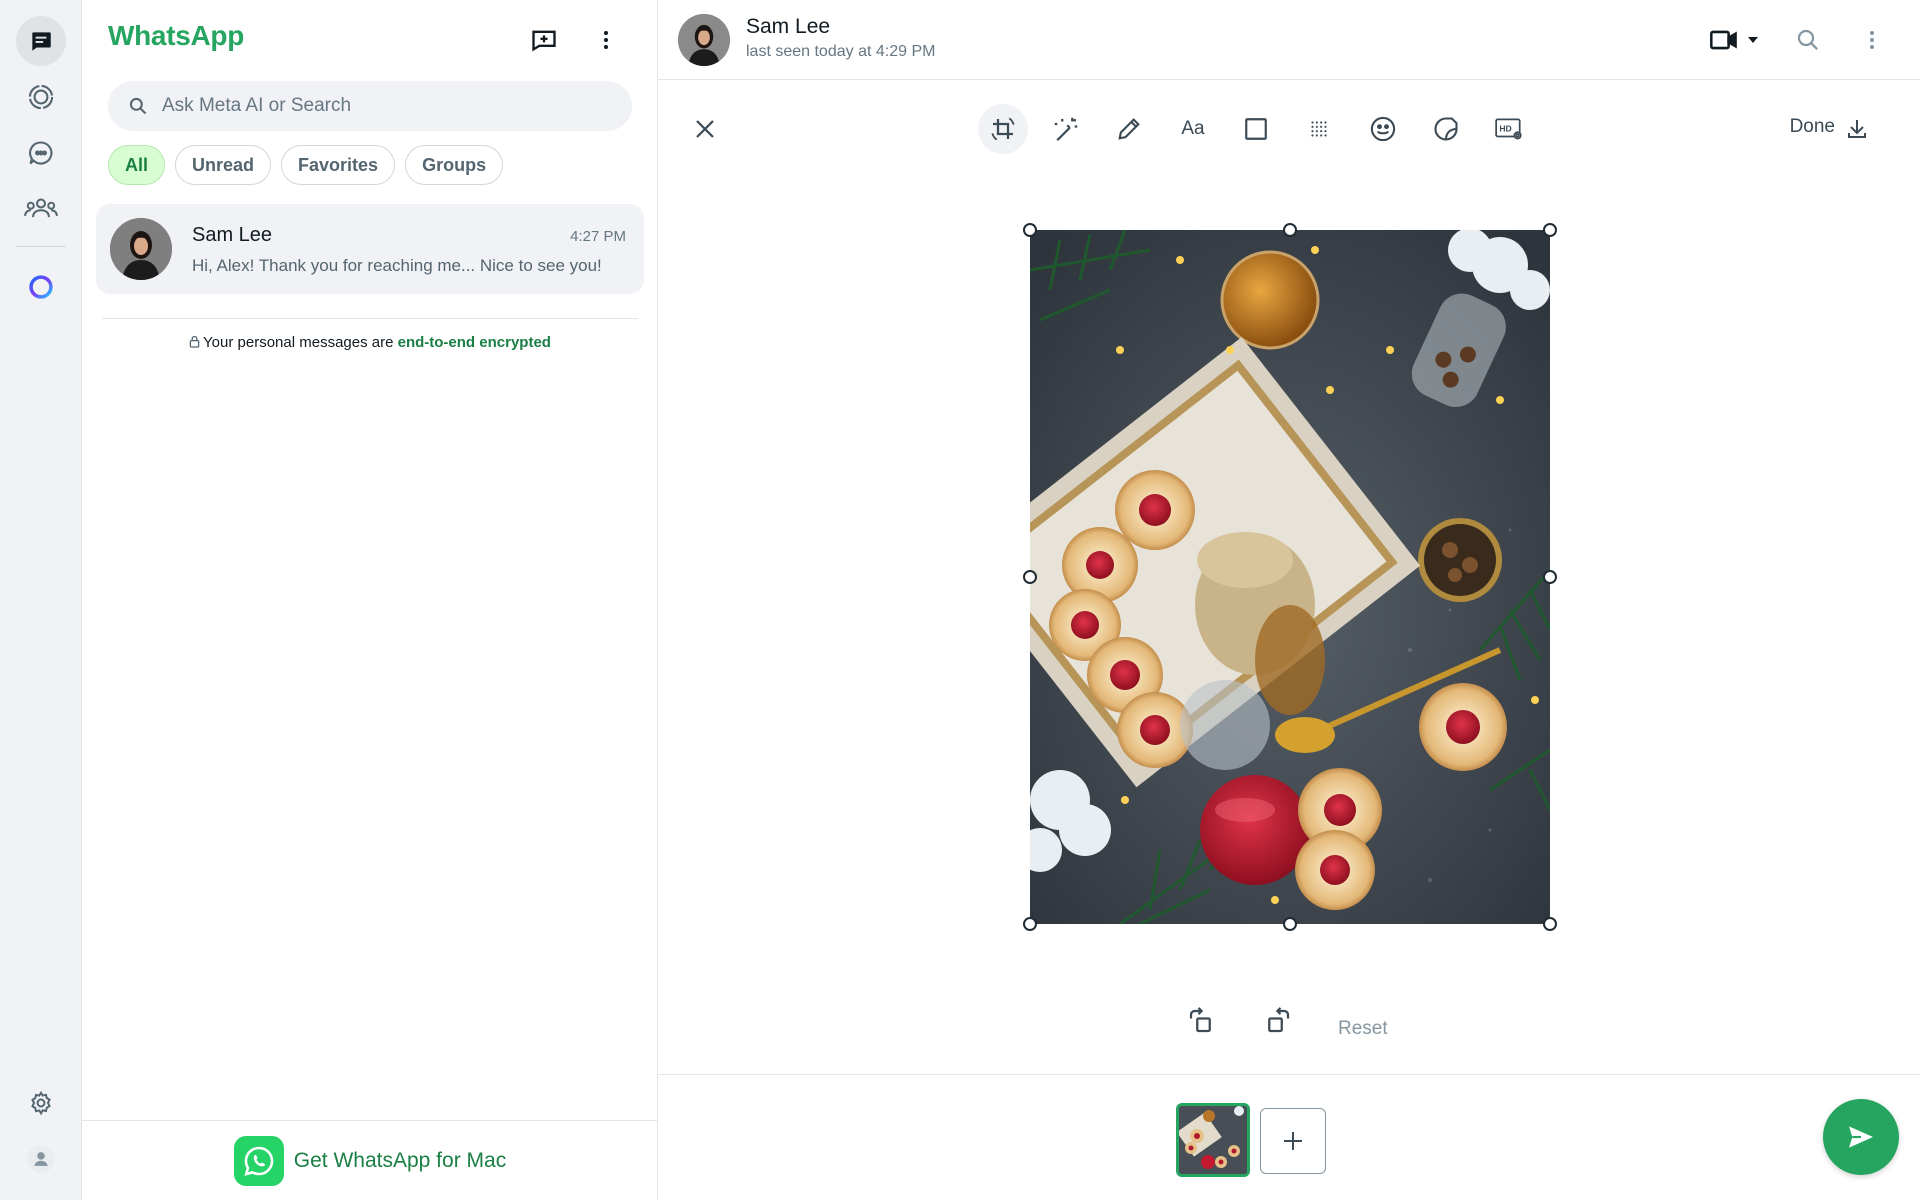 The width and height of the screenshot is (1920, 1200). I want to click on blur-tool, so click(1319, 129).